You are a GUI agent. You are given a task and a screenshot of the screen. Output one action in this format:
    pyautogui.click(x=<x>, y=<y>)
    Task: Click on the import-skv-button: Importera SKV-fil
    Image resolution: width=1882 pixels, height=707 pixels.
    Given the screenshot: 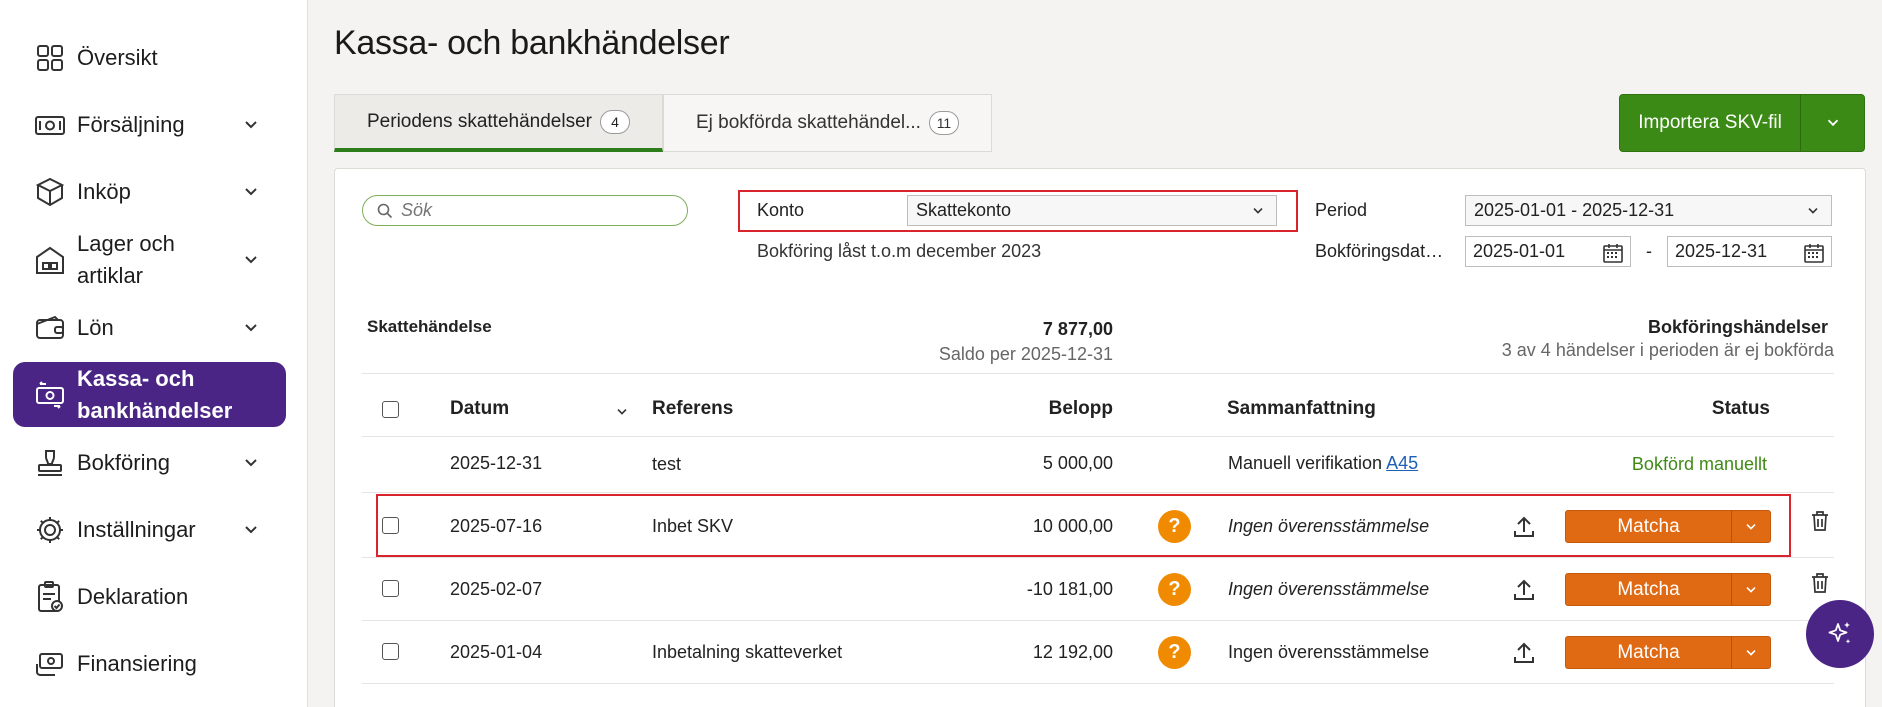 What is the action you would take?
    pyautogui.click(x=1742, y=123)
    